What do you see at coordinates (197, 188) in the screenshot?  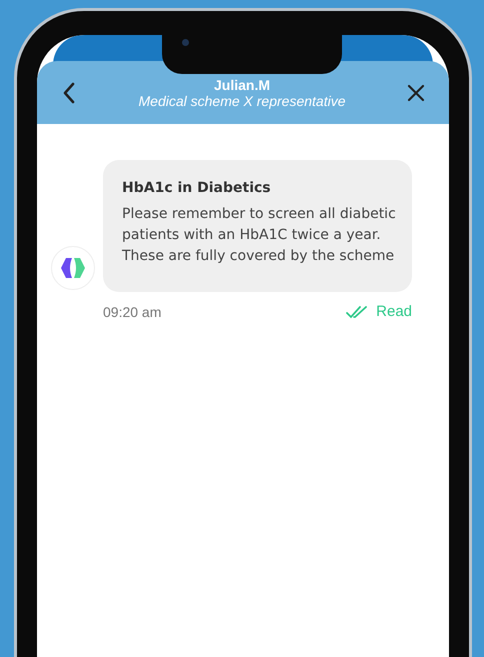 I see `message-title: HbA1c in Diabetics` at bounding box center [197, 188].